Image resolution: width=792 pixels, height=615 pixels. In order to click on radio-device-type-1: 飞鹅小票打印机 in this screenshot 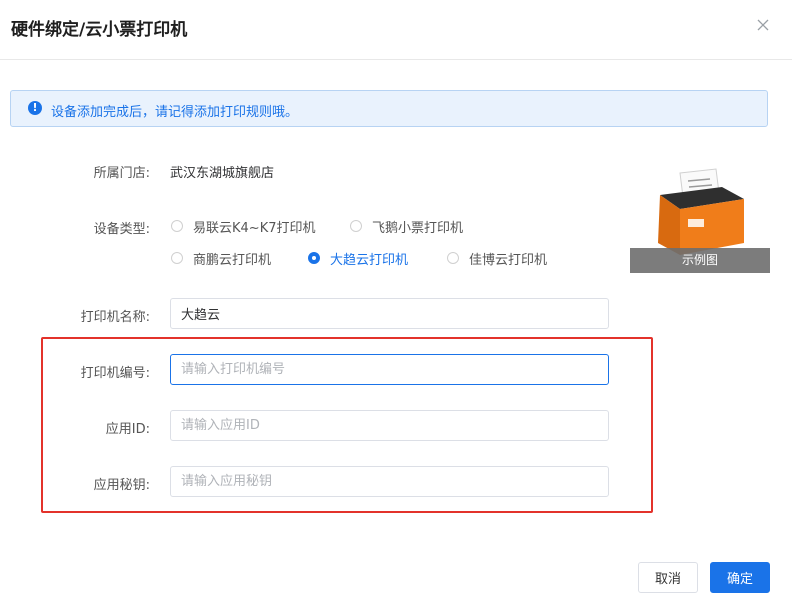, I will do `click(407, 226)`.